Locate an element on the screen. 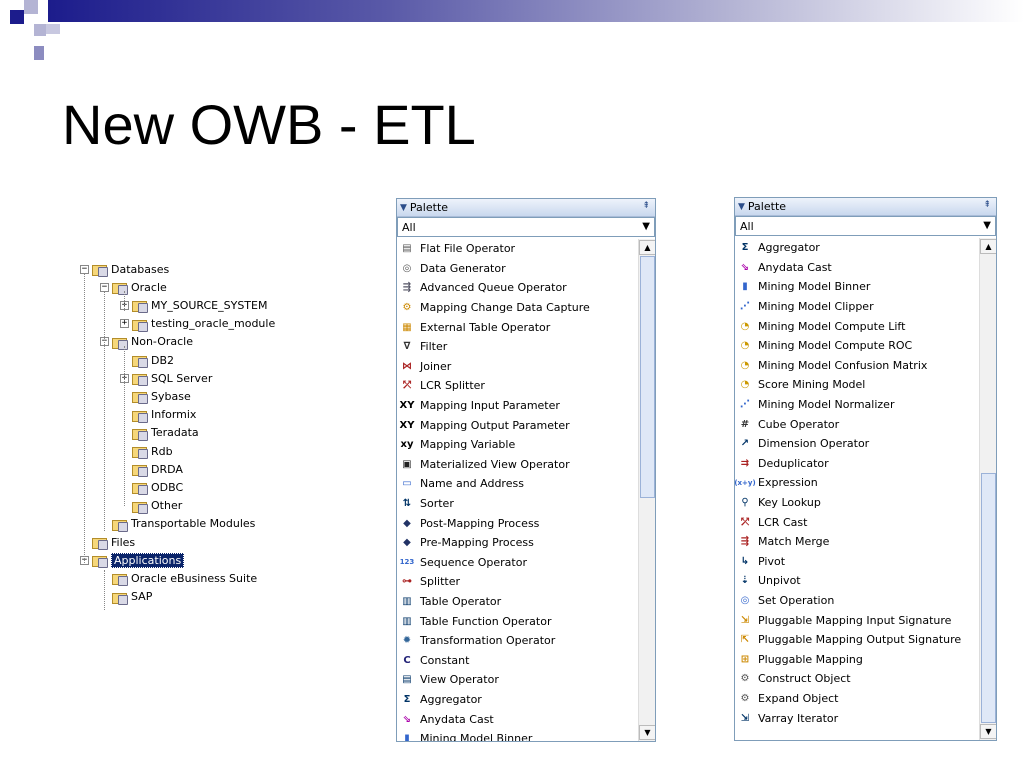 This screenshot has height=768, width=1024. palette-item-label: Unpivot is located at coordinates (779, 581).